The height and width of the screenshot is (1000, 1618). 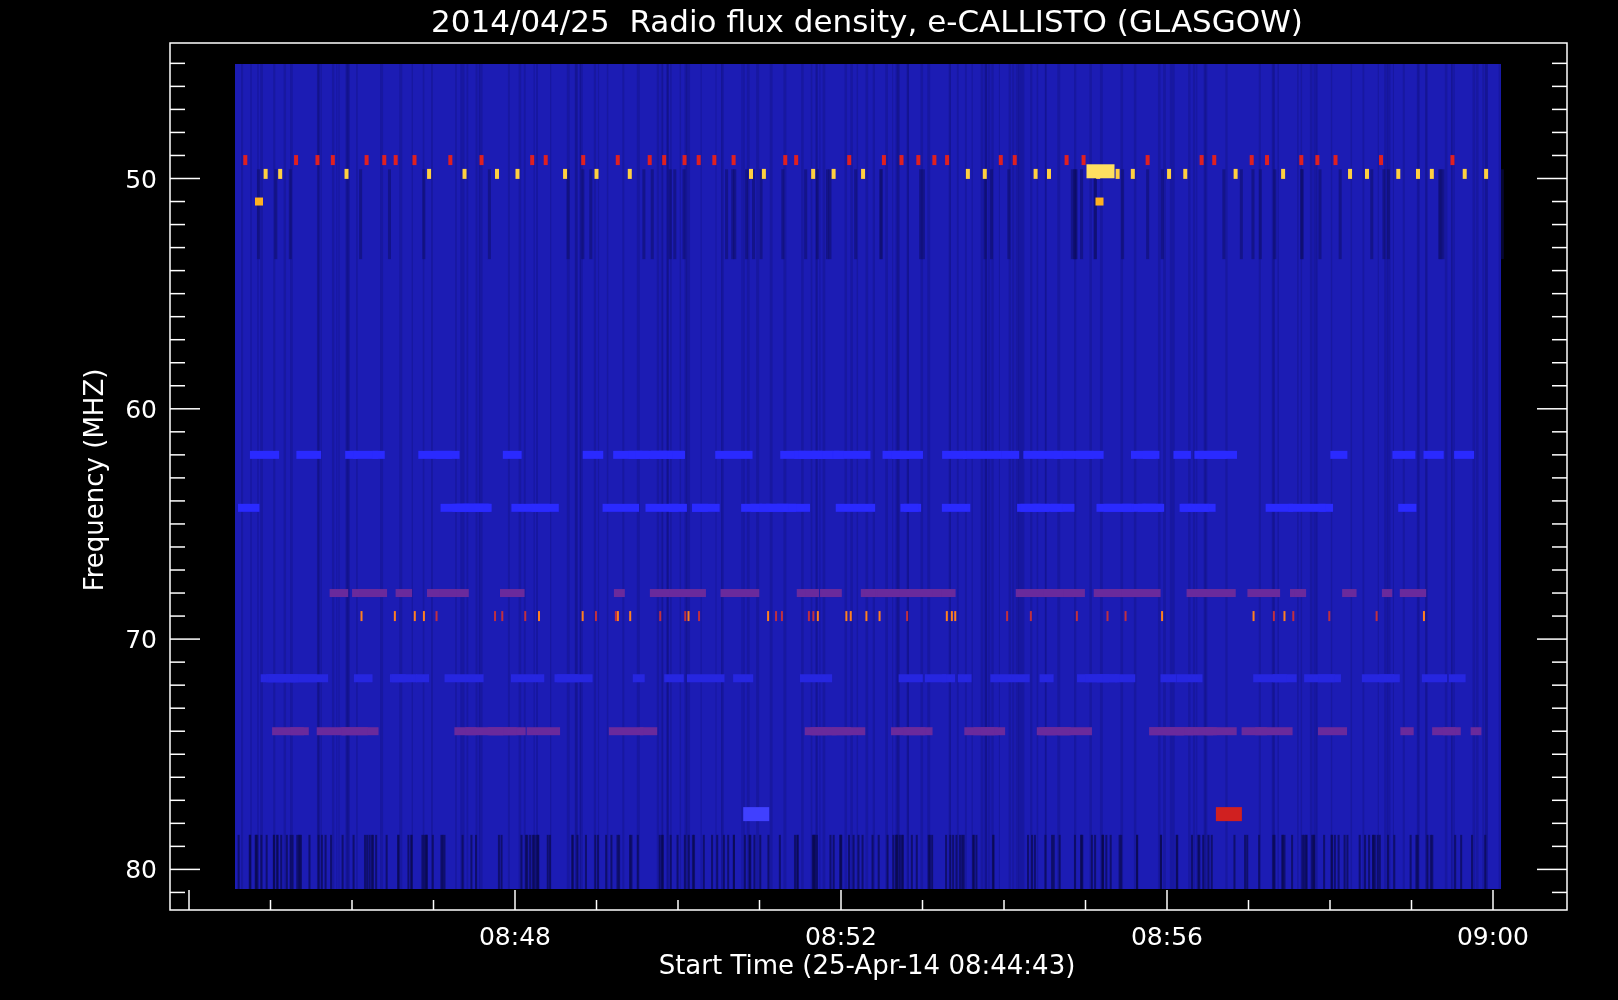 I want to click on x-tick-label: 09:00, so click(x=1493, y=936).